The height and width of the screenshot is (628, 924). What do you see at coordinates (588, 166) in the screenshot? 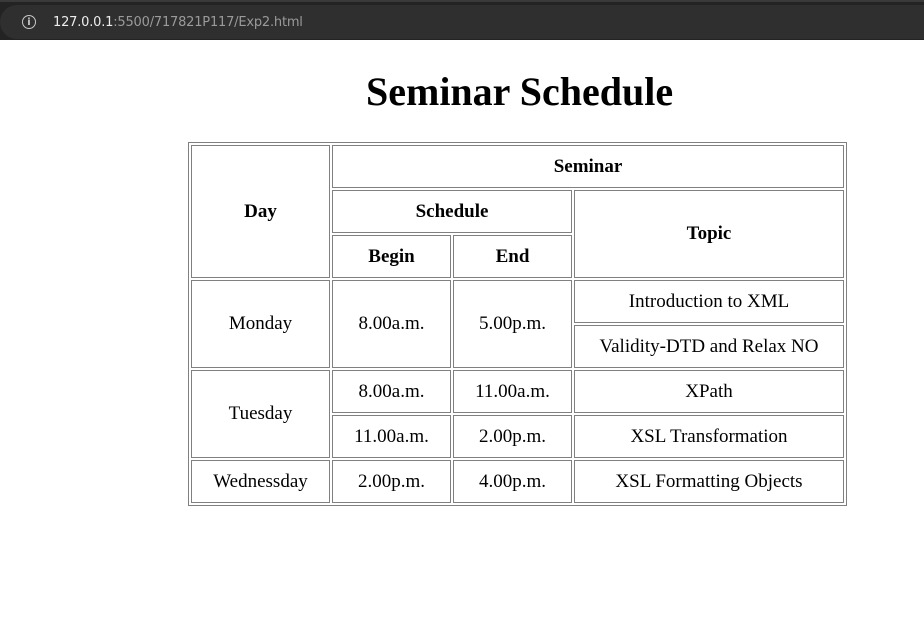
I see `header-seminar: Seminar` at bounding box center [588, 166].